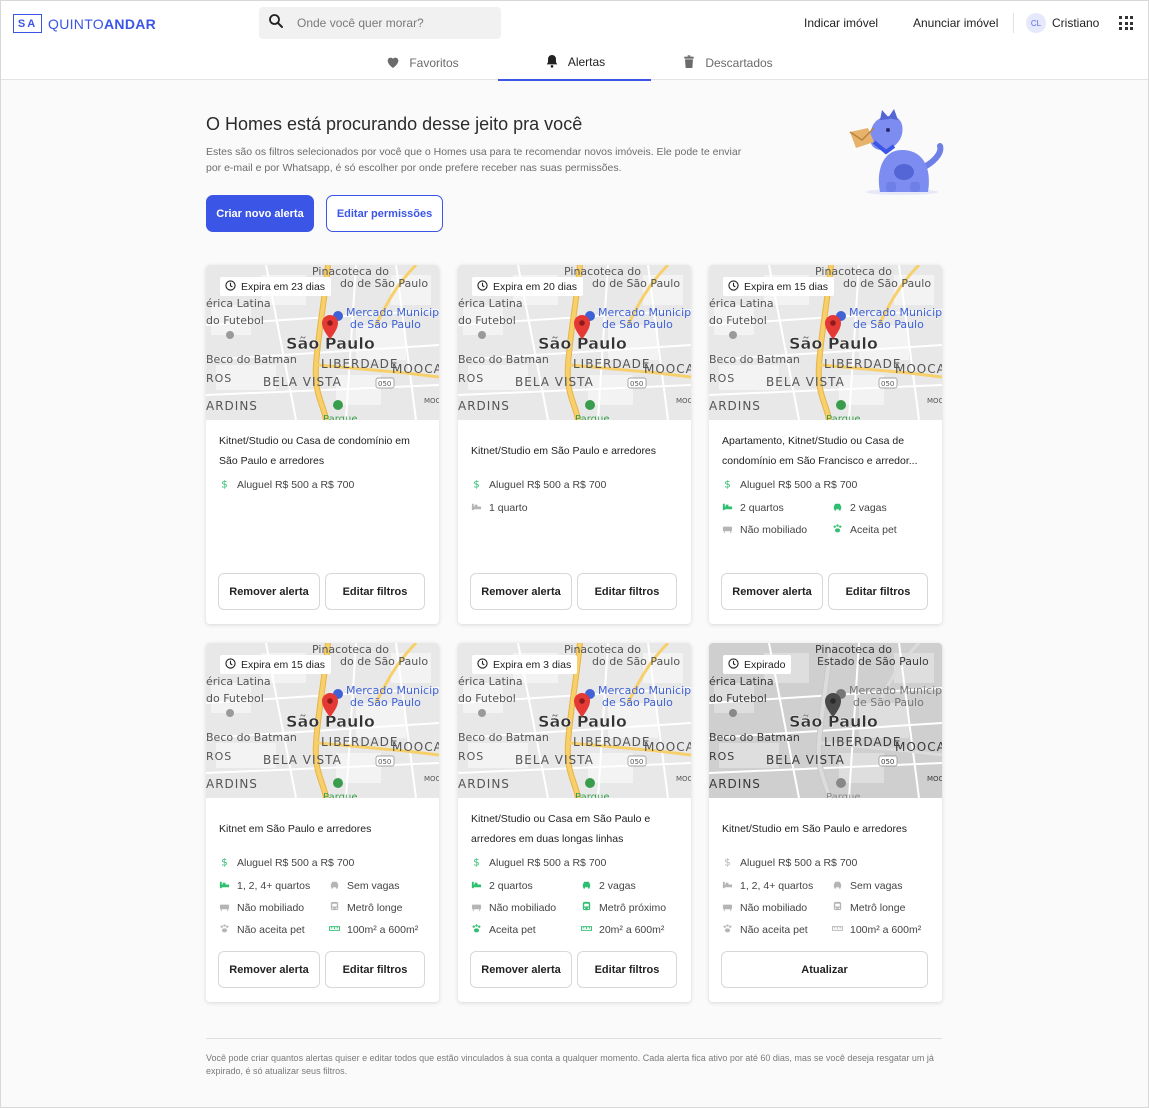  I want to click on svg-text: BELA VISTA, so click(554, 760).